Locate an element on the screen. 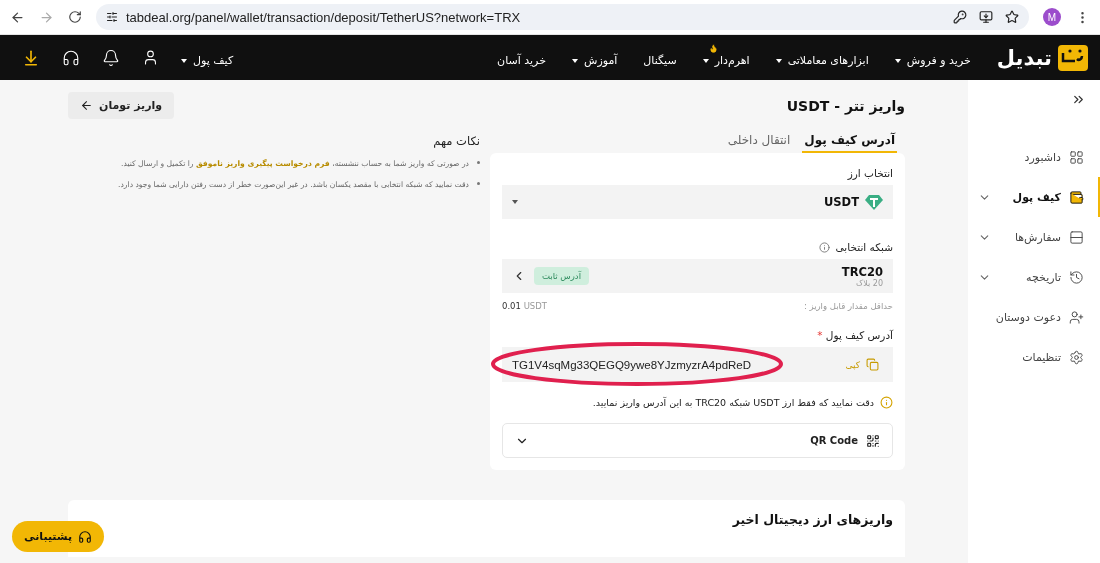  field-label: شبکه انتخابی is located at coordinates (864, 247).